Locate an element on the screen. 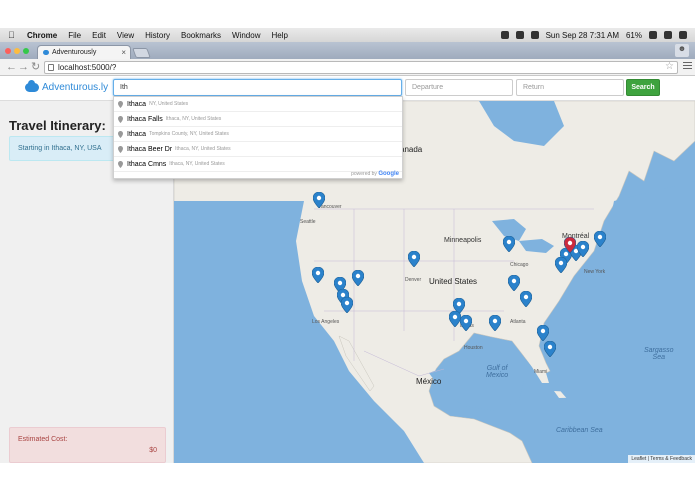 This screenshot has width=695, height=494. map-label-chicago: Chicago is located at coordinates (519, 265).